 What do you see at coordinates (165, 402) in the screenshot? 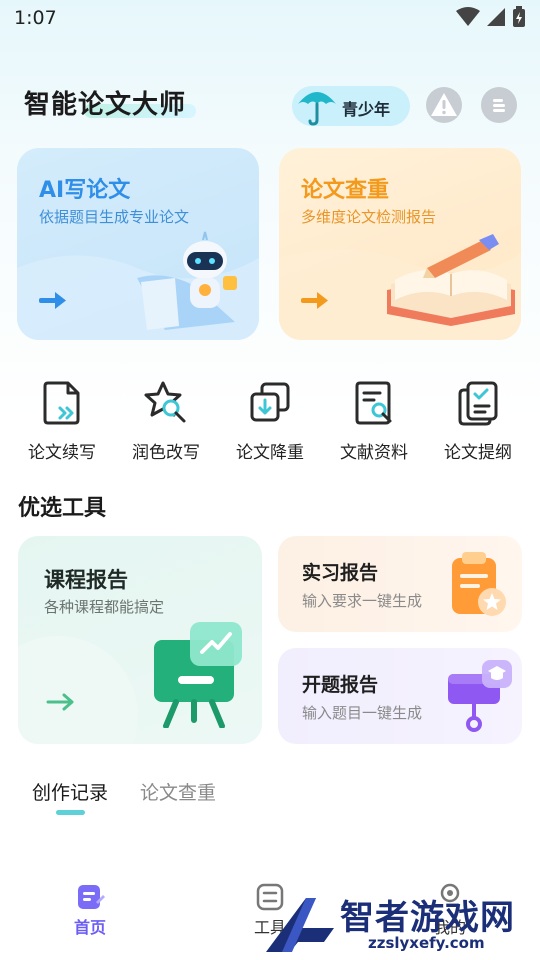
I see `polish-search-icon` at bounding box center [165, 402].